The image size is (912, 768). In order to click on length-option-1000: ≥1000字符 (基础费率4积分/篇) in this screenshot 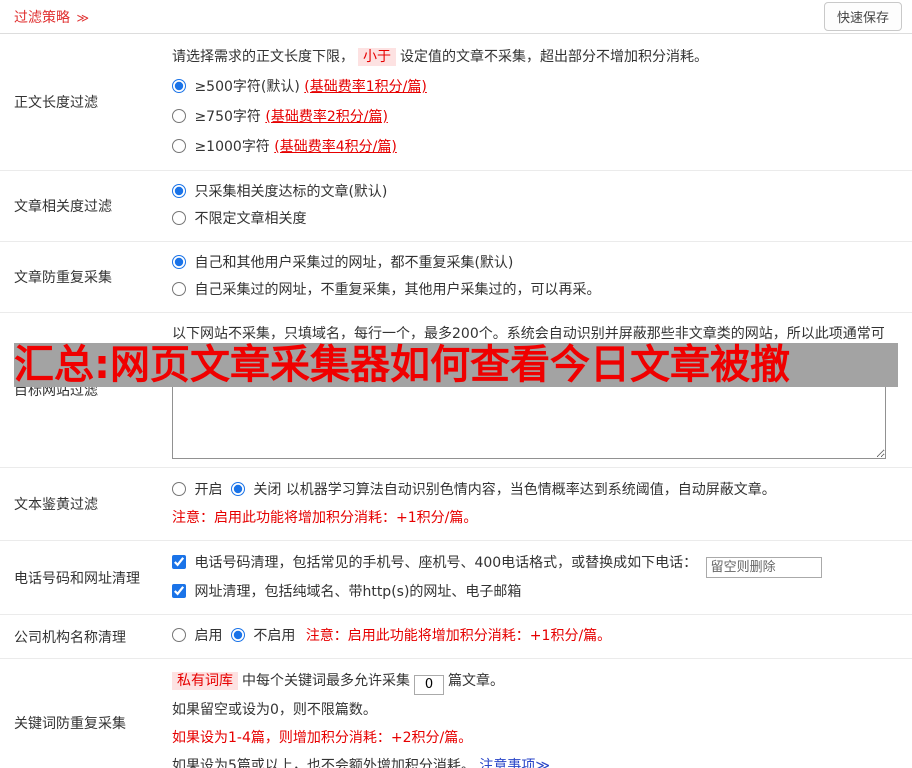, I will do `click(284, 147)`.